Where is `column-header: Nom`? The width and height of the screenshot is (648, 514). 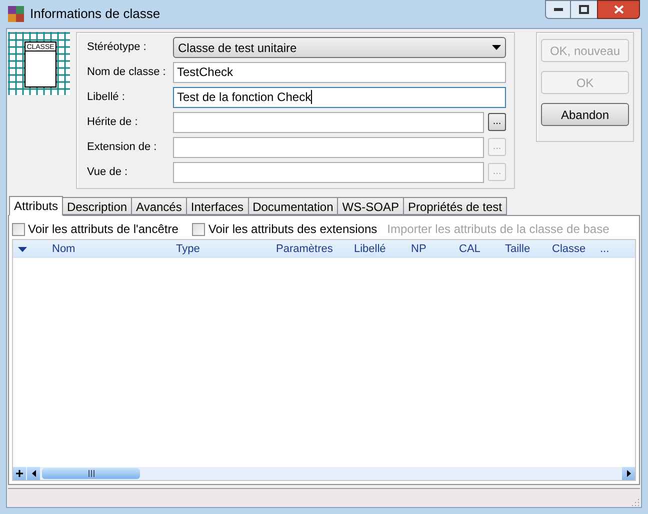
column-header: Nom is located at coordinates (114, 249).